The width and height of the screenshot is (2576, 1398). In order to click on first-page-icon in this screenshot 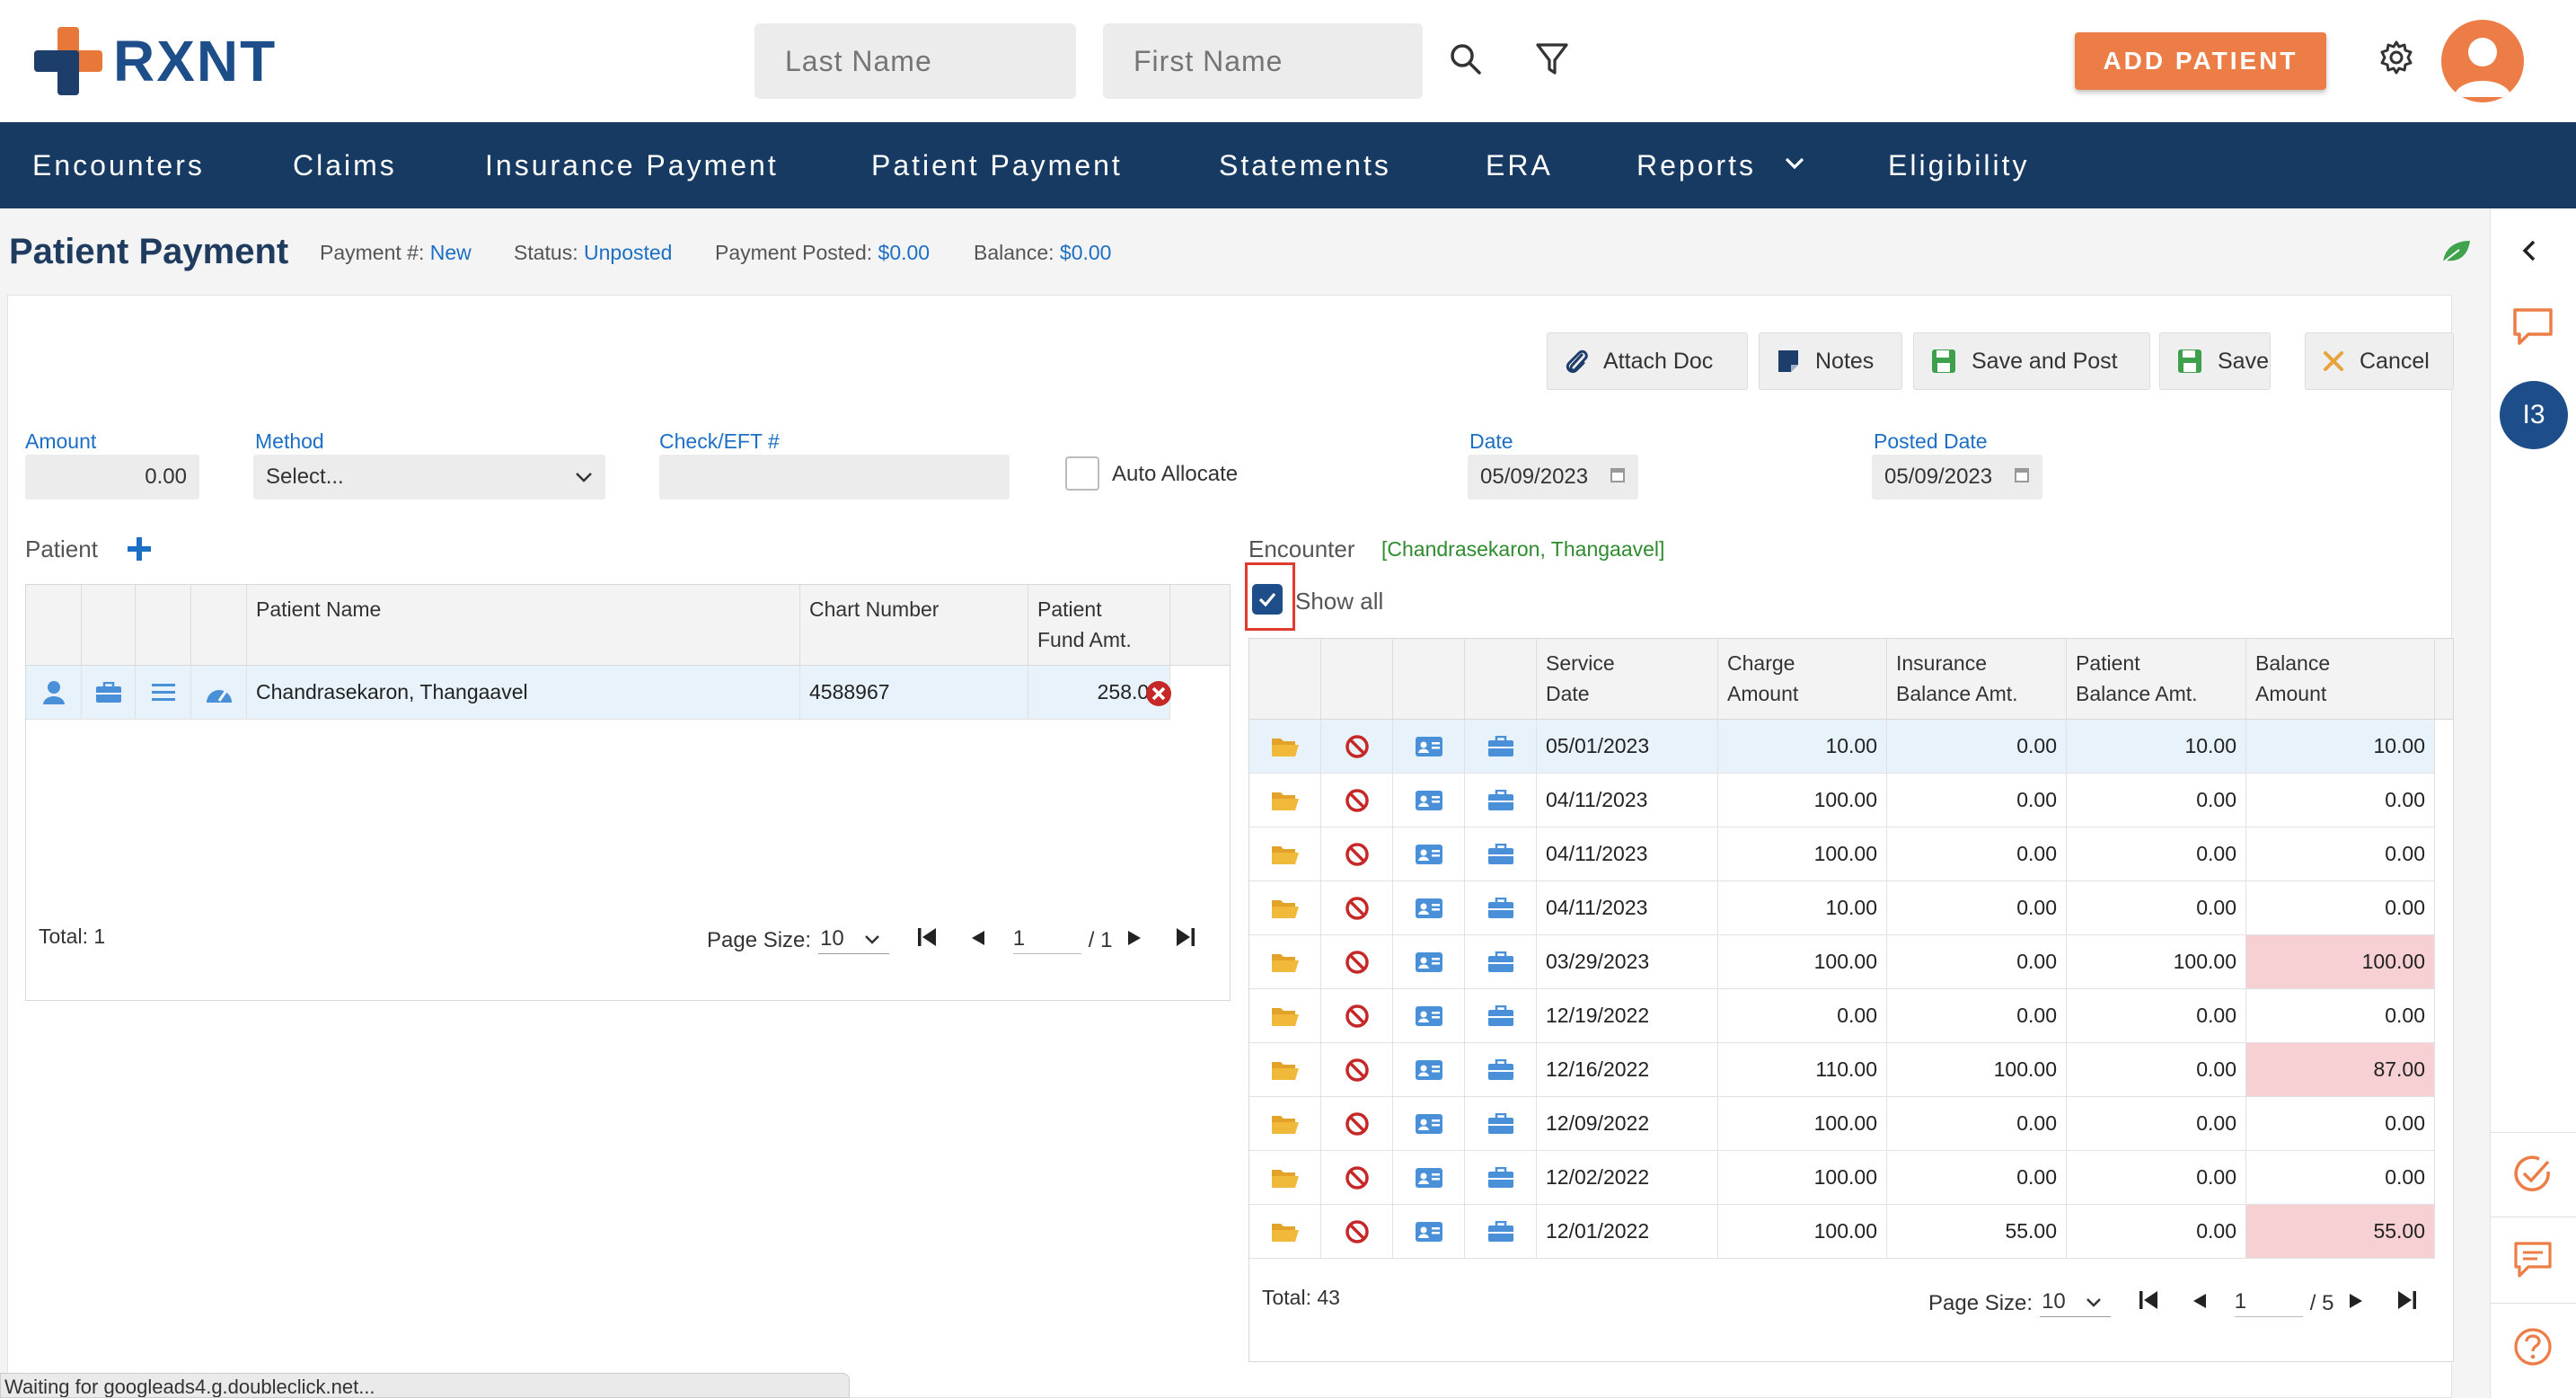, I will do `click(2148, 1303)`.